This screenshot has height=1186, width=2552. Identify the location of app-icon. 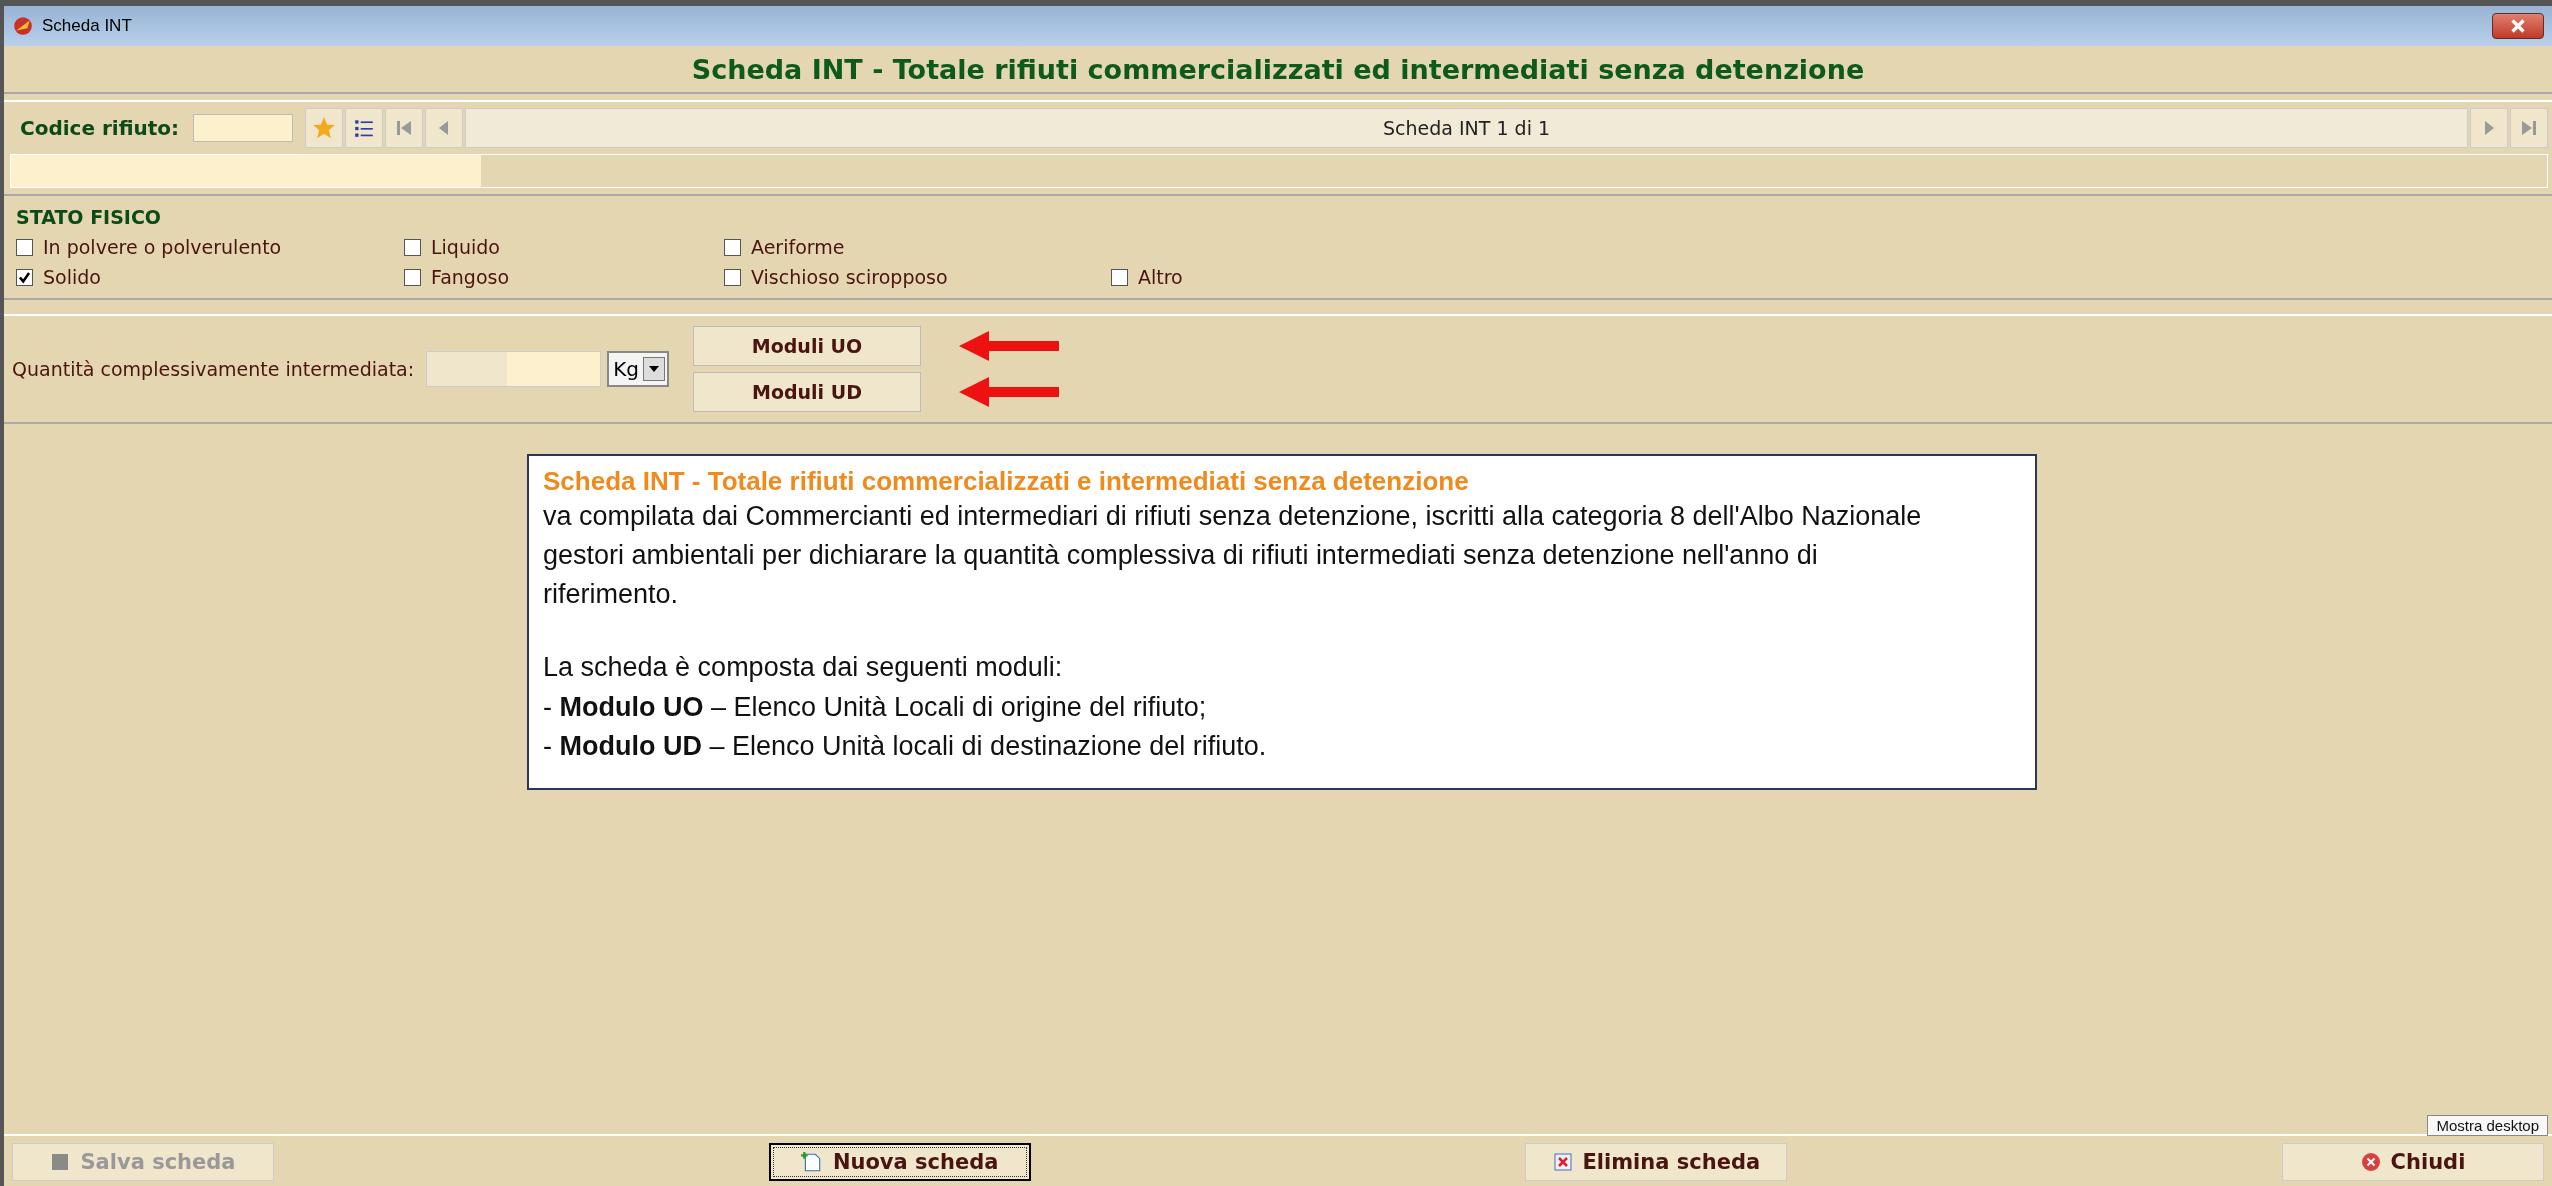
(23, 26).